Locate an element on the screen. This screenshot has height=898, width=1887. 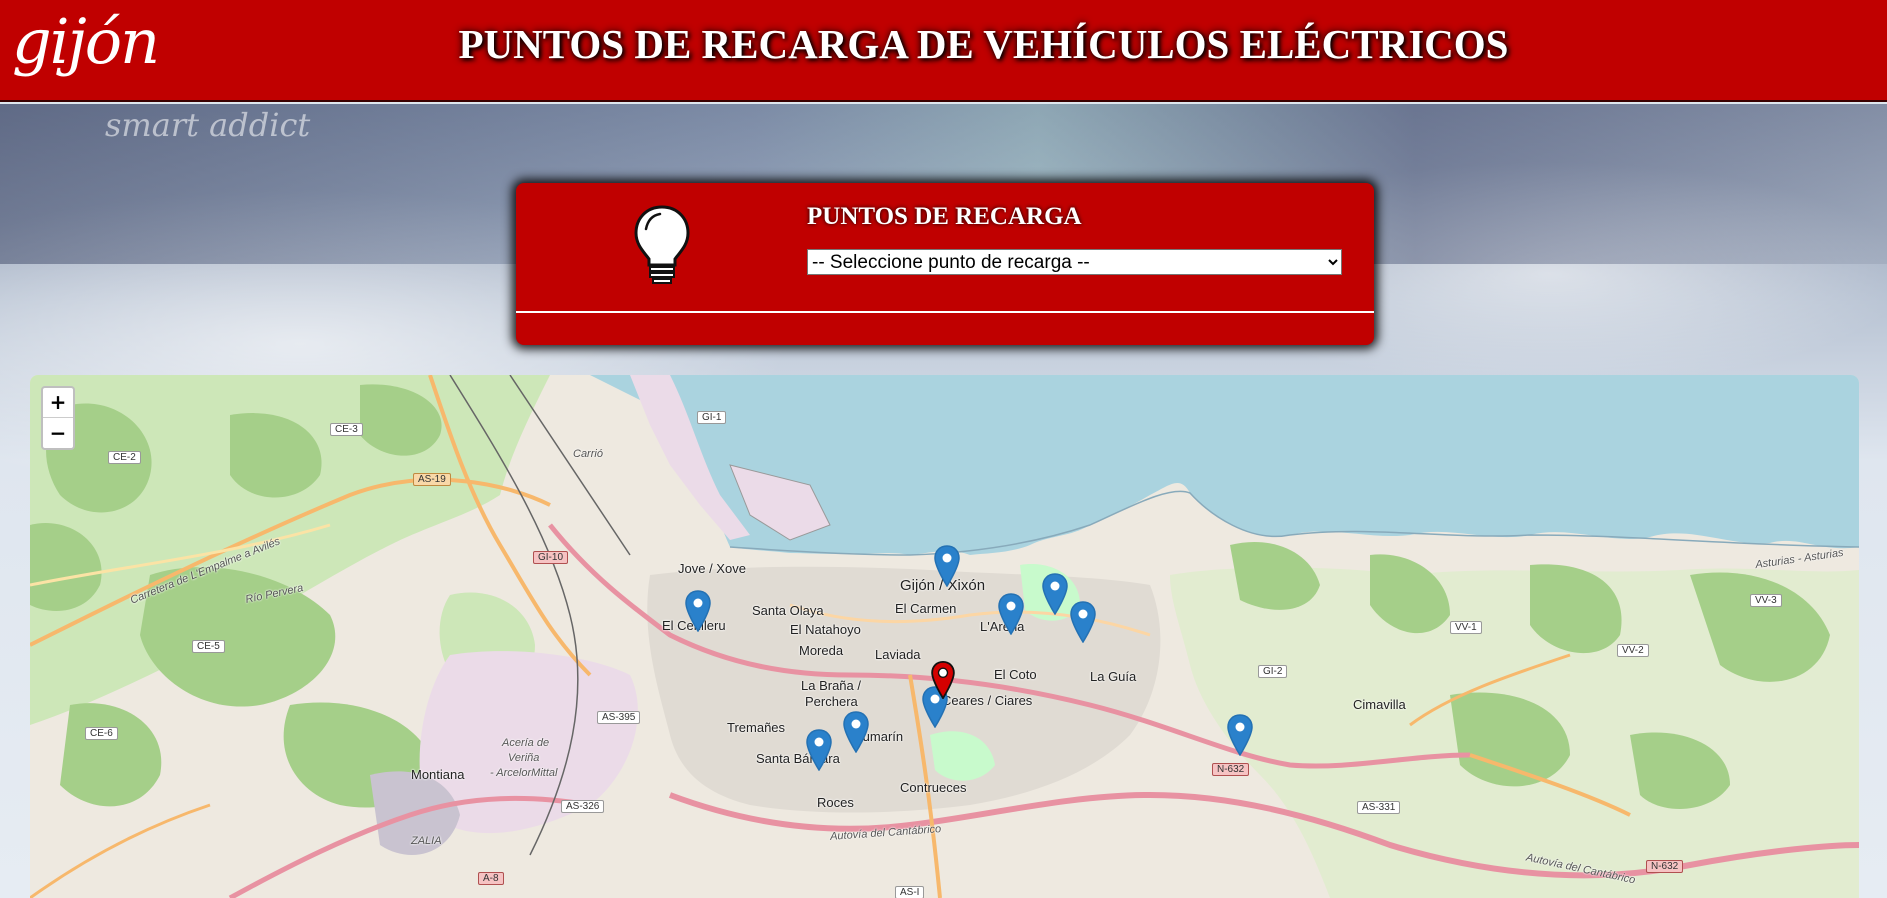
place-contrueces: Contrueces is located at coordinates (933, 787).